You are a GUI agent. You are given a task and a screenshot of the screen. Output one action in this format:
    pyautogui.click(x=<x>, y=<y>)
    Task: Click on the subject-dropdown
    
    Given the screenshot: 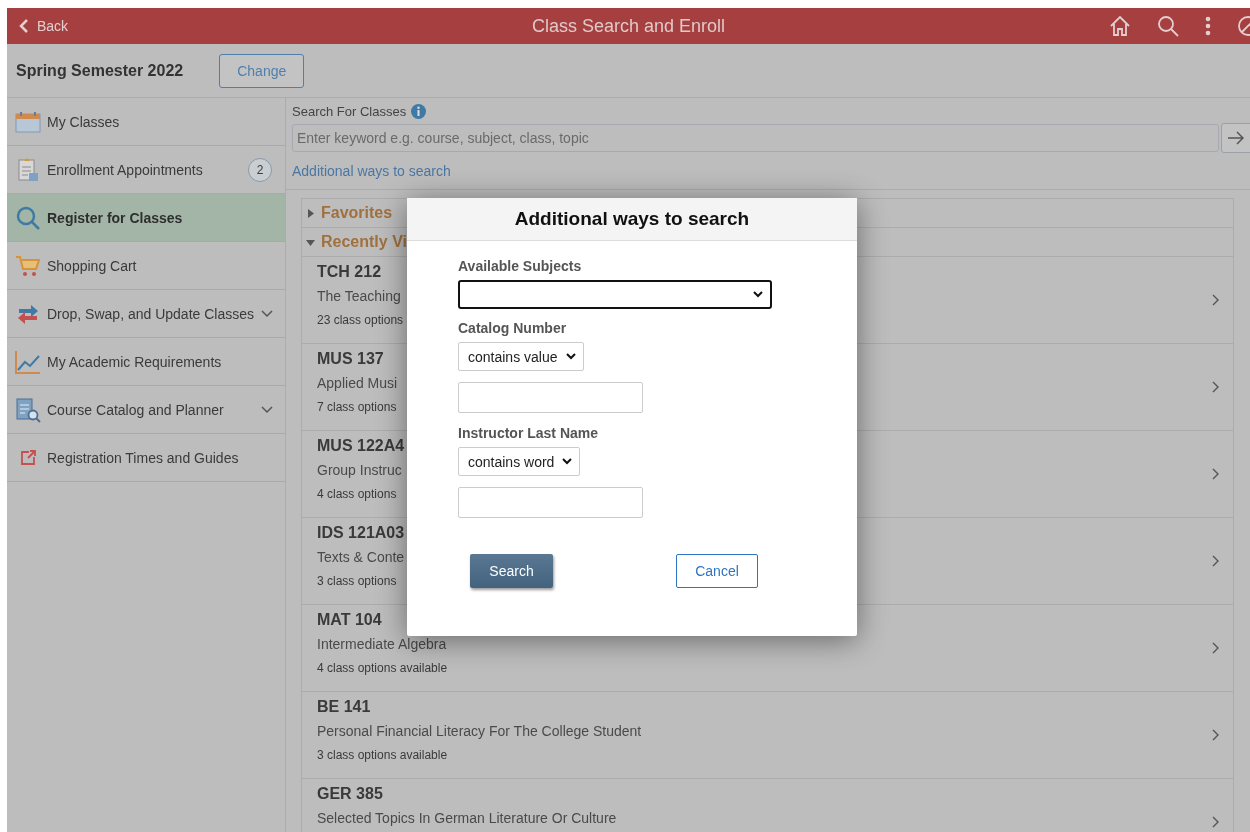 What is the action you would take?
    pyautogui.click(x=615, y=294)
    